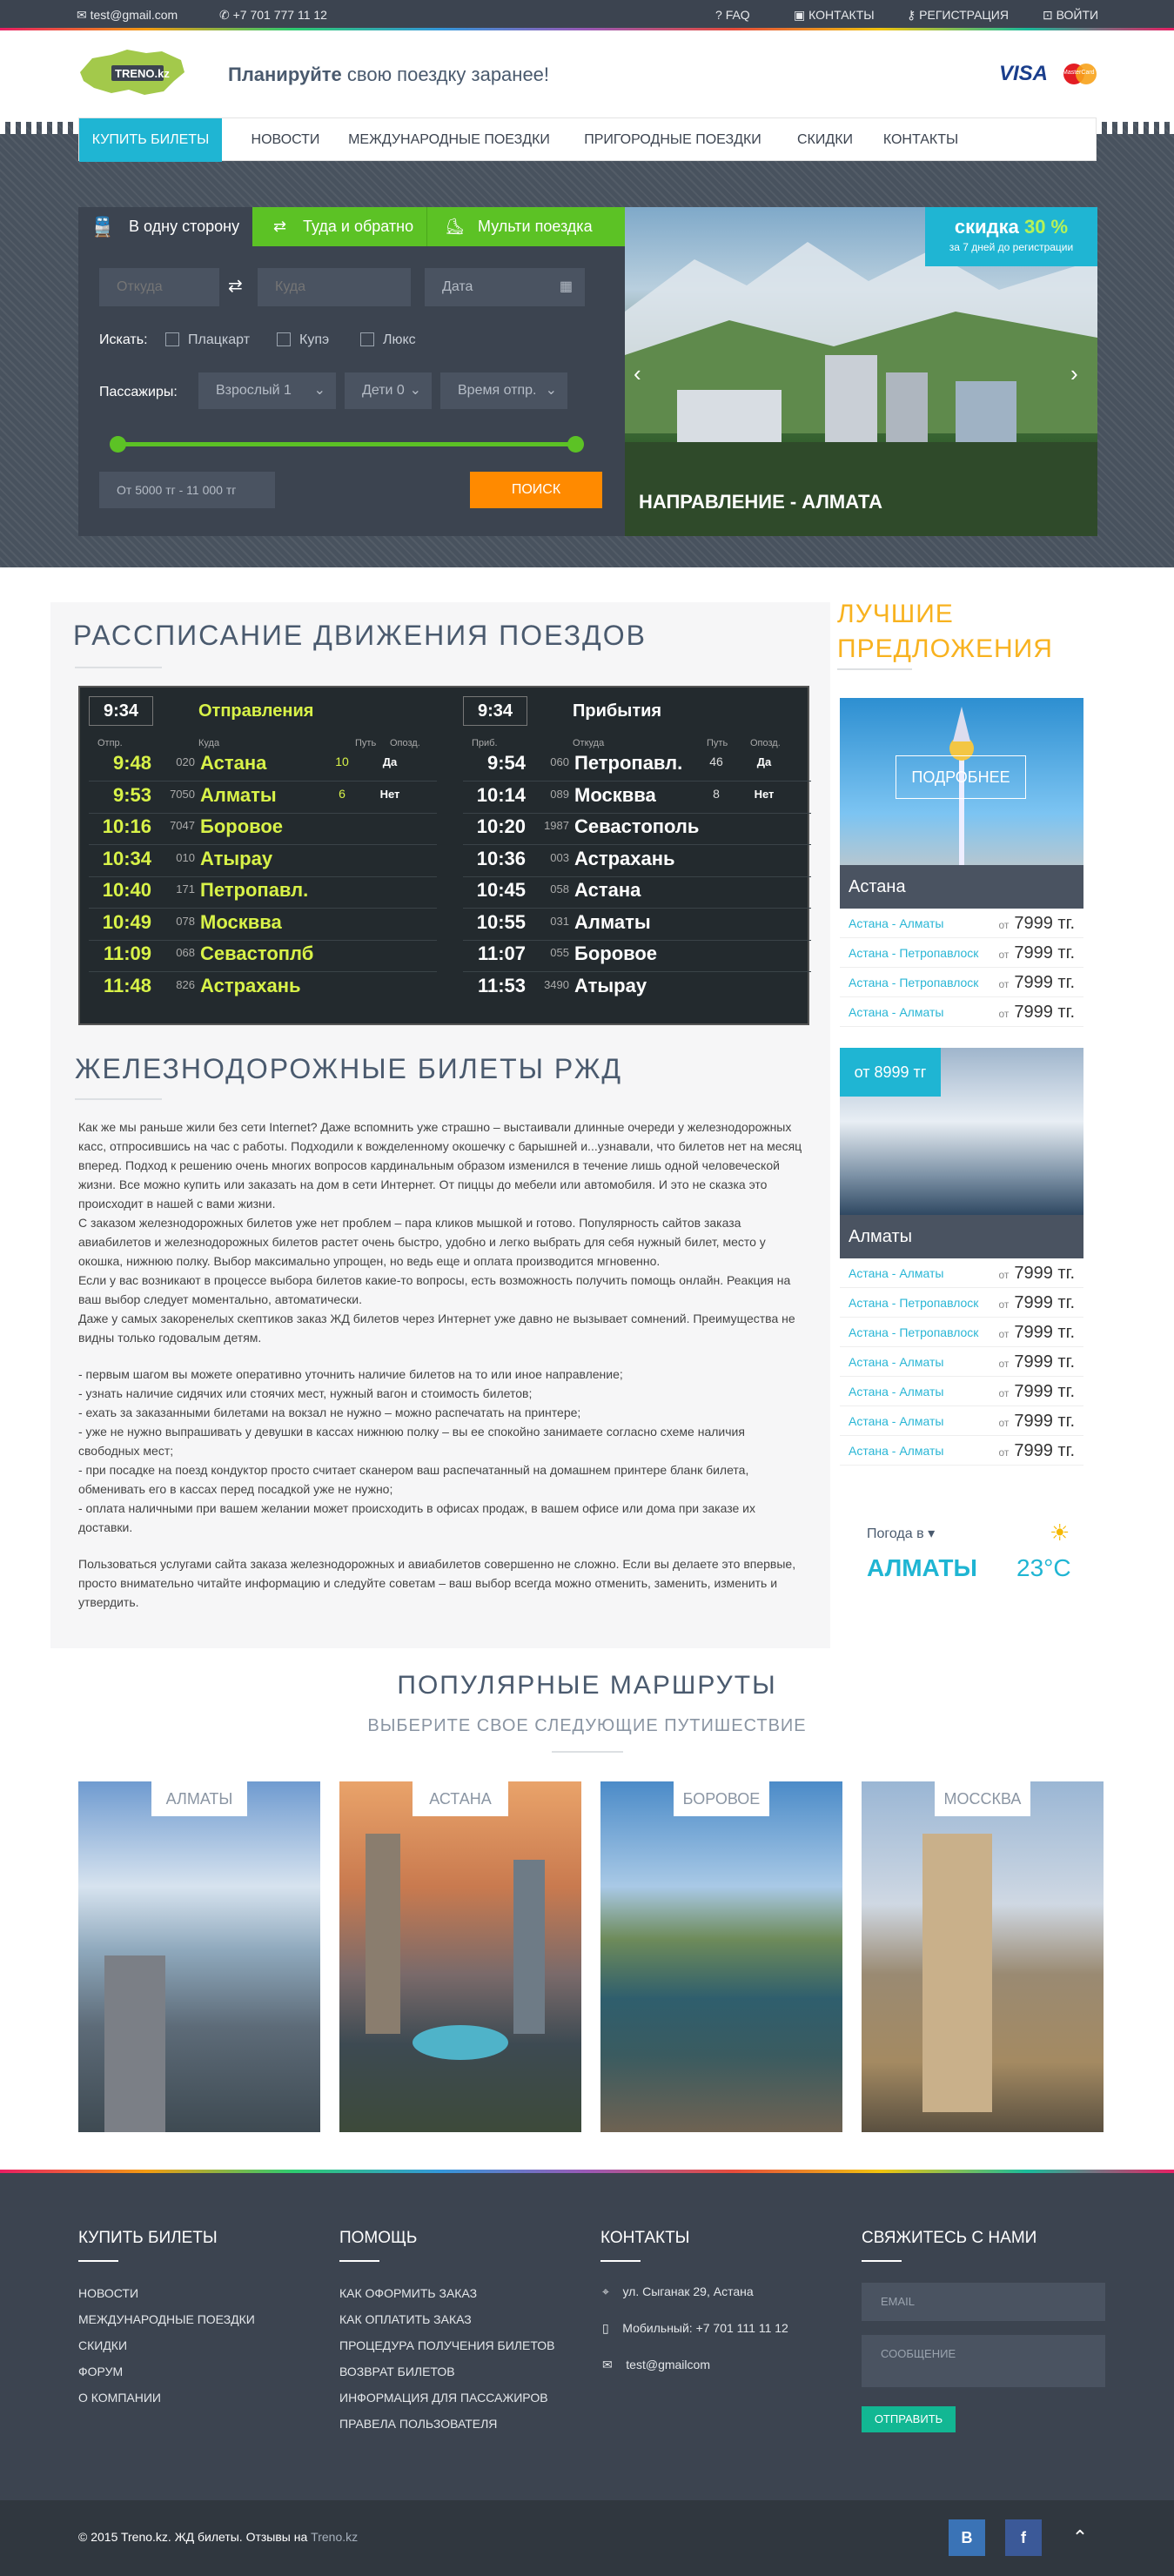 Image resolution: width=1174 pixels, height=2576 pixels. Describe the element at coordinates (921, 140) in the screenshot. I see `nav-contacts: КОНТАКТЫ` at that location.